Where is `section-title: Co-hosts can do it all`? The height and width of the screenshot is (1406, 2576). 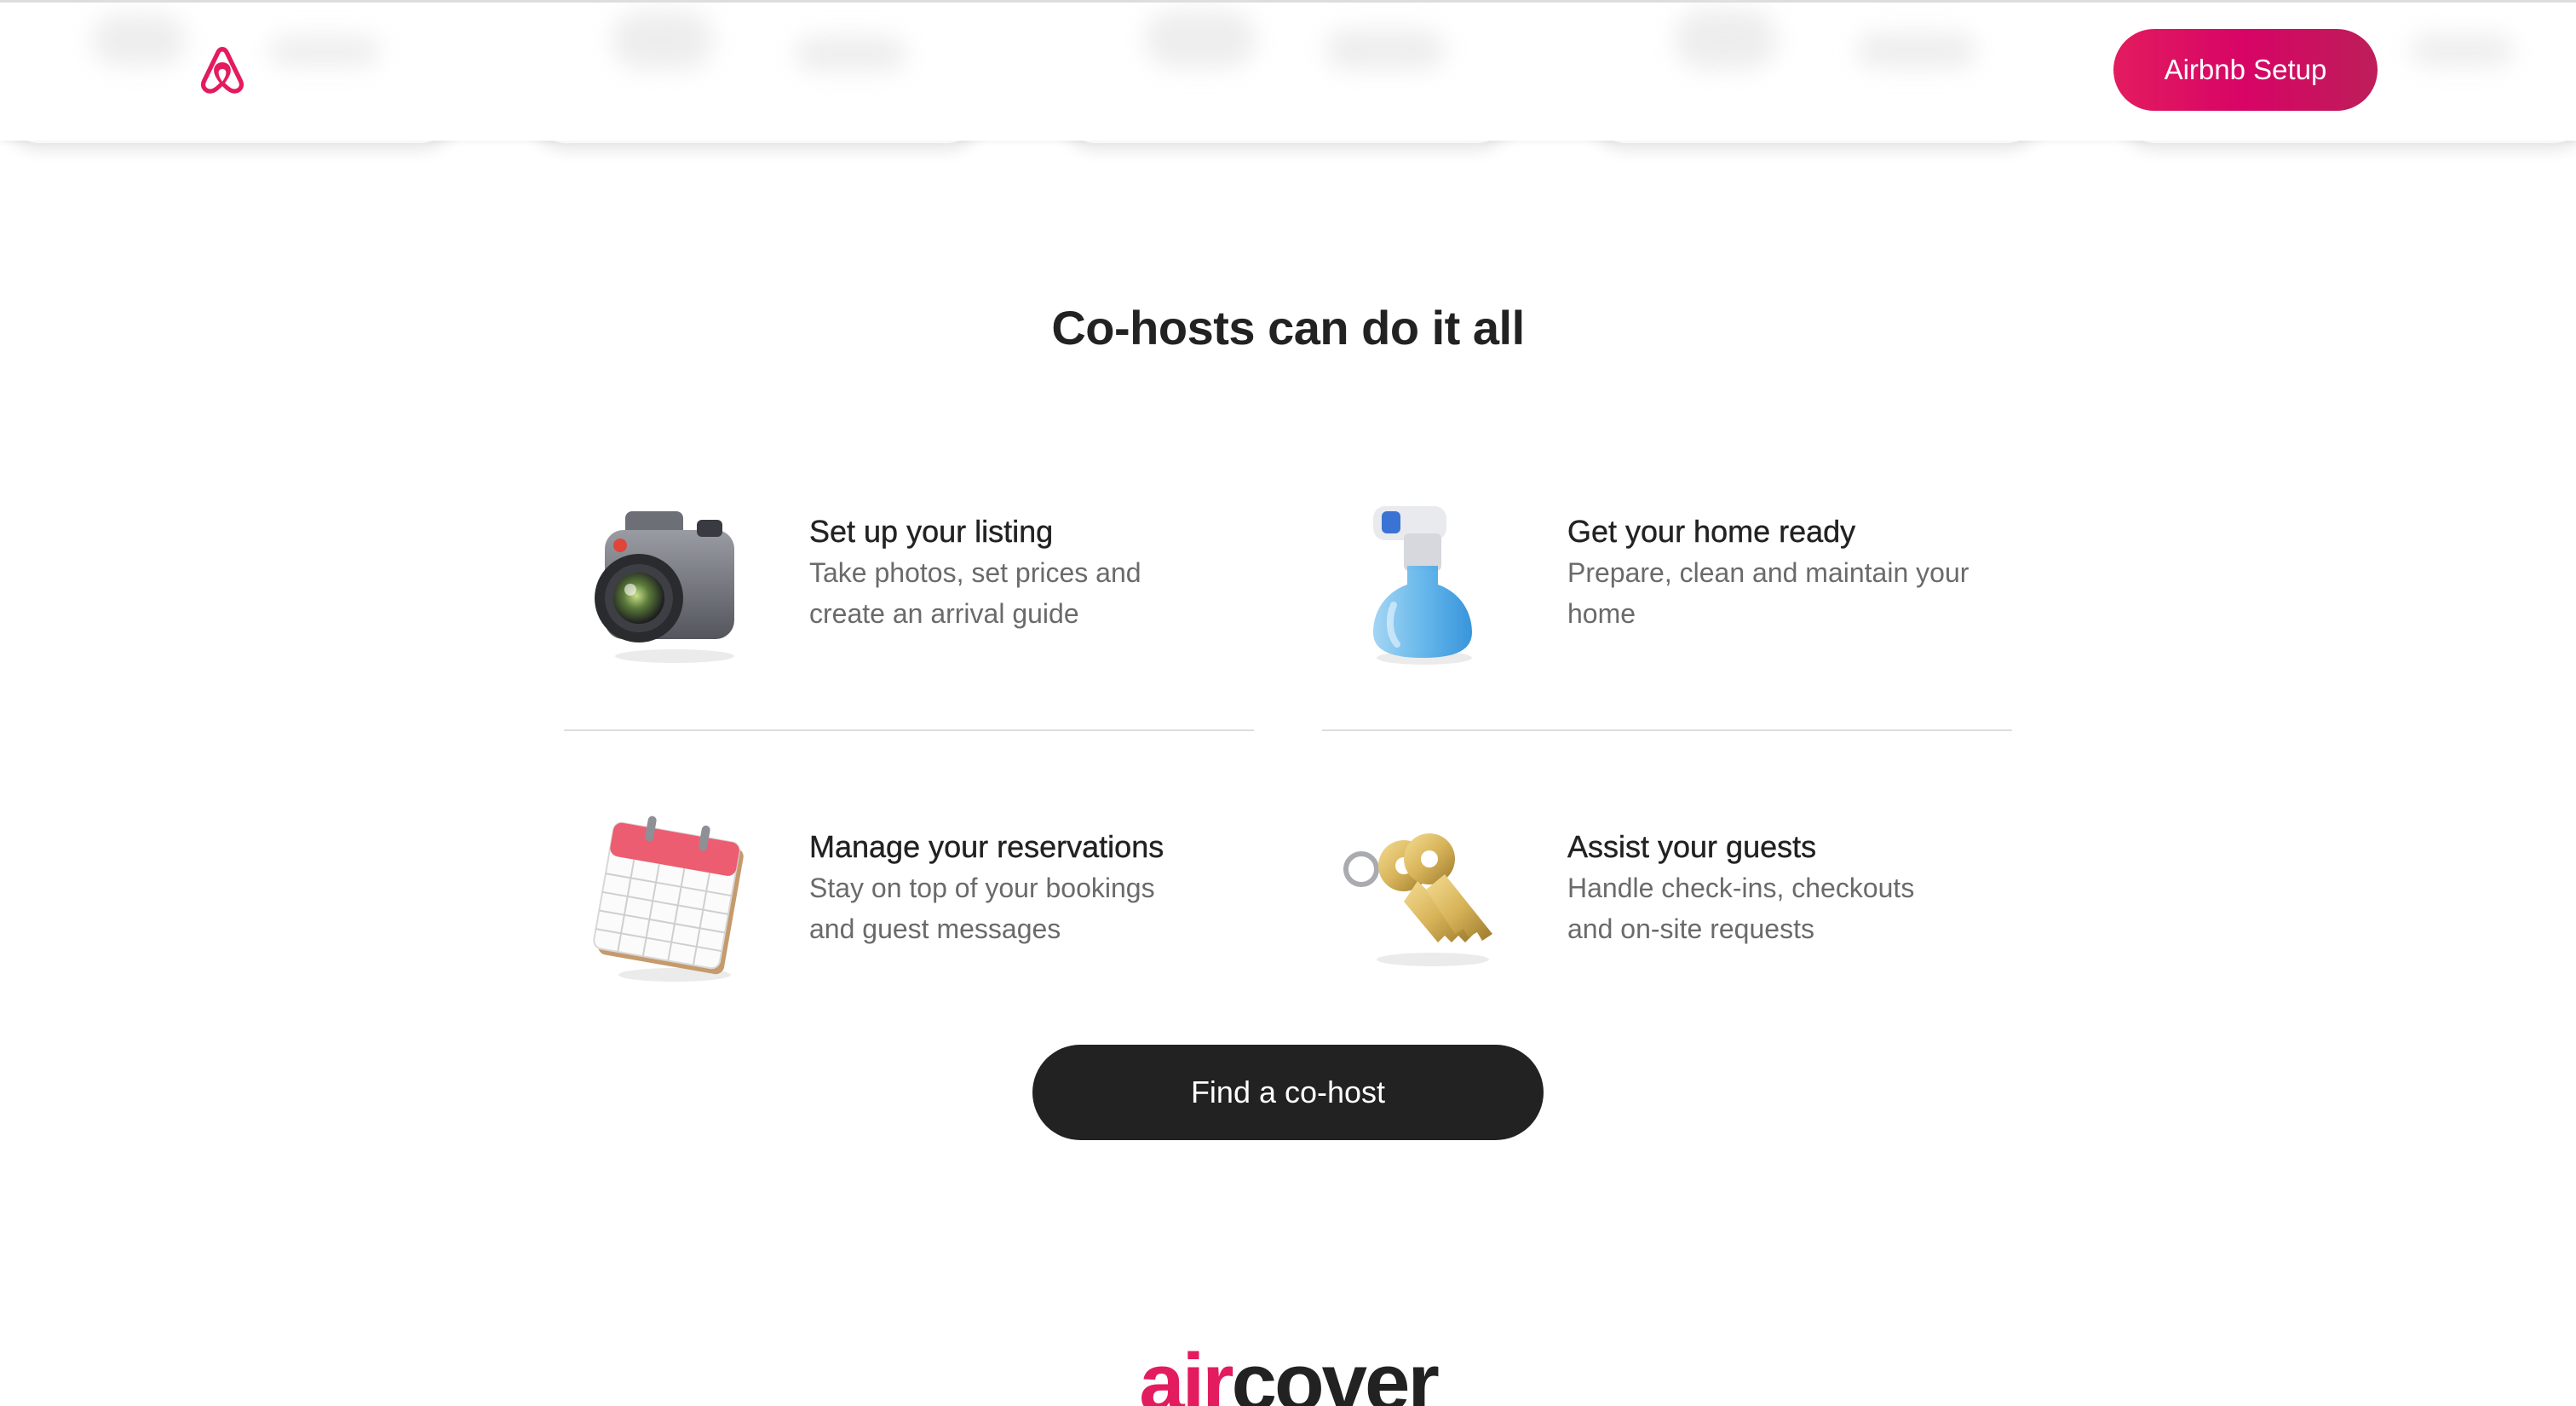 section-title: Co-hosts can do it all is located at coordinates (1288, 327).